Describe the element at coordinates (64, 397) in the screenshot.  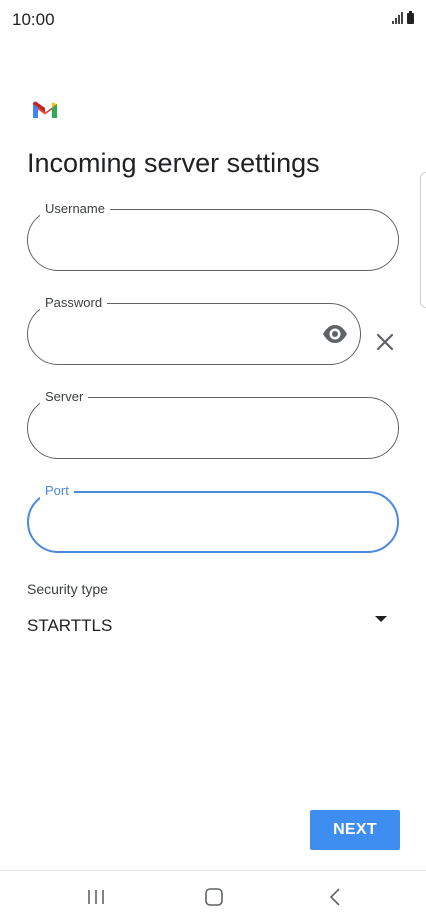
I see `server-label: Server` at that location.